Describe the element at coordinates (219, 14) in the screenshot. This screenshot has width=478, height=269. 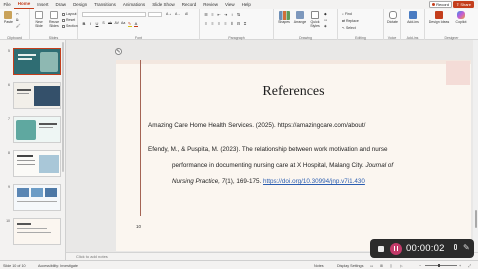
I see `decrease-indent-icon: ⇤` at that location.